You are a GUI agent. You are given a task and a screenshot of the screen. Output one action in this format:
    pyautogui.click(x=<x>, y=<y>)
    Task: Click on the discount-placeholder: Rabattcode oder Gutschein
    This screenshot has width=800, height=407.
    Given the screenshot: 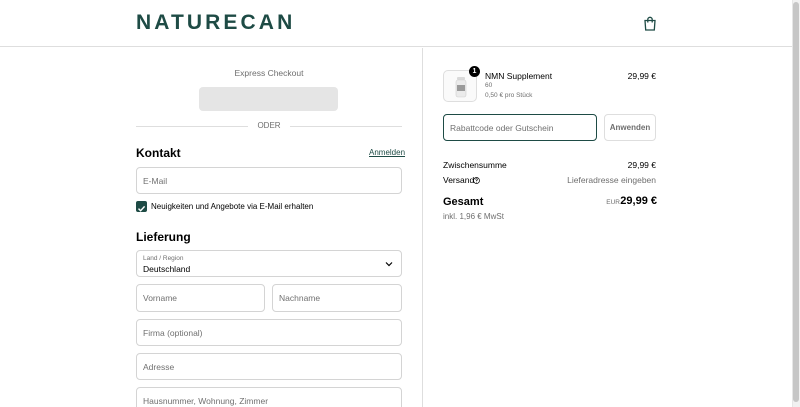 What is the action you would take?
    pyautogui.click(x=502, y=127)
    